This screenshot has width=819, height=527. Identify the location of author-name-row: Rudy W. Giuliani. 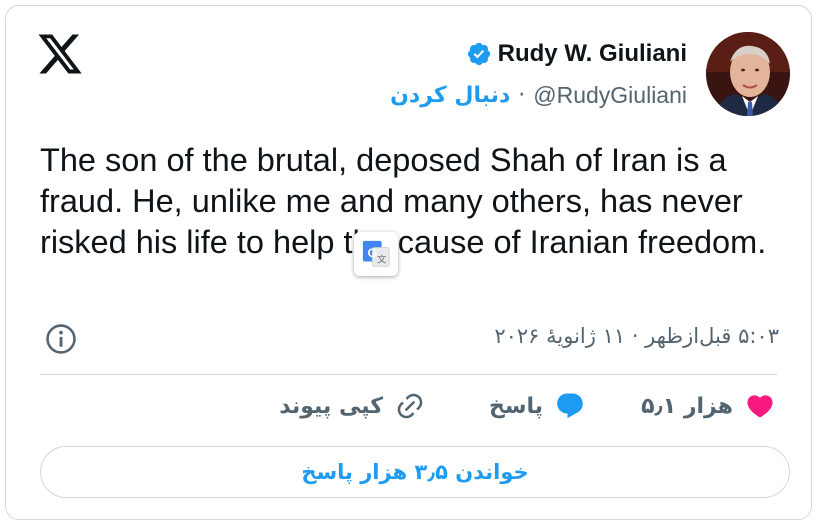
(576, 54).